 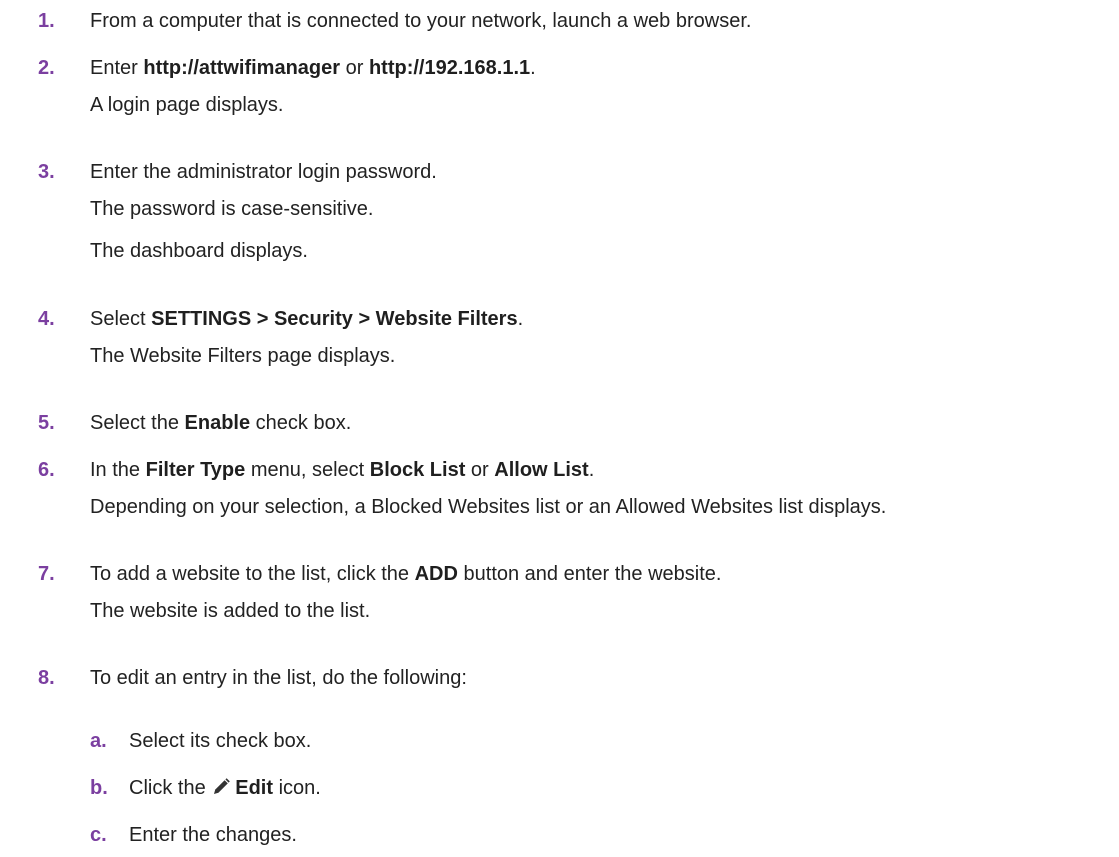 What do you see at coordinates (213, 835) in the screenshot?
I see `substep-text: Enter the changes.` at bounding box center [213, 835].